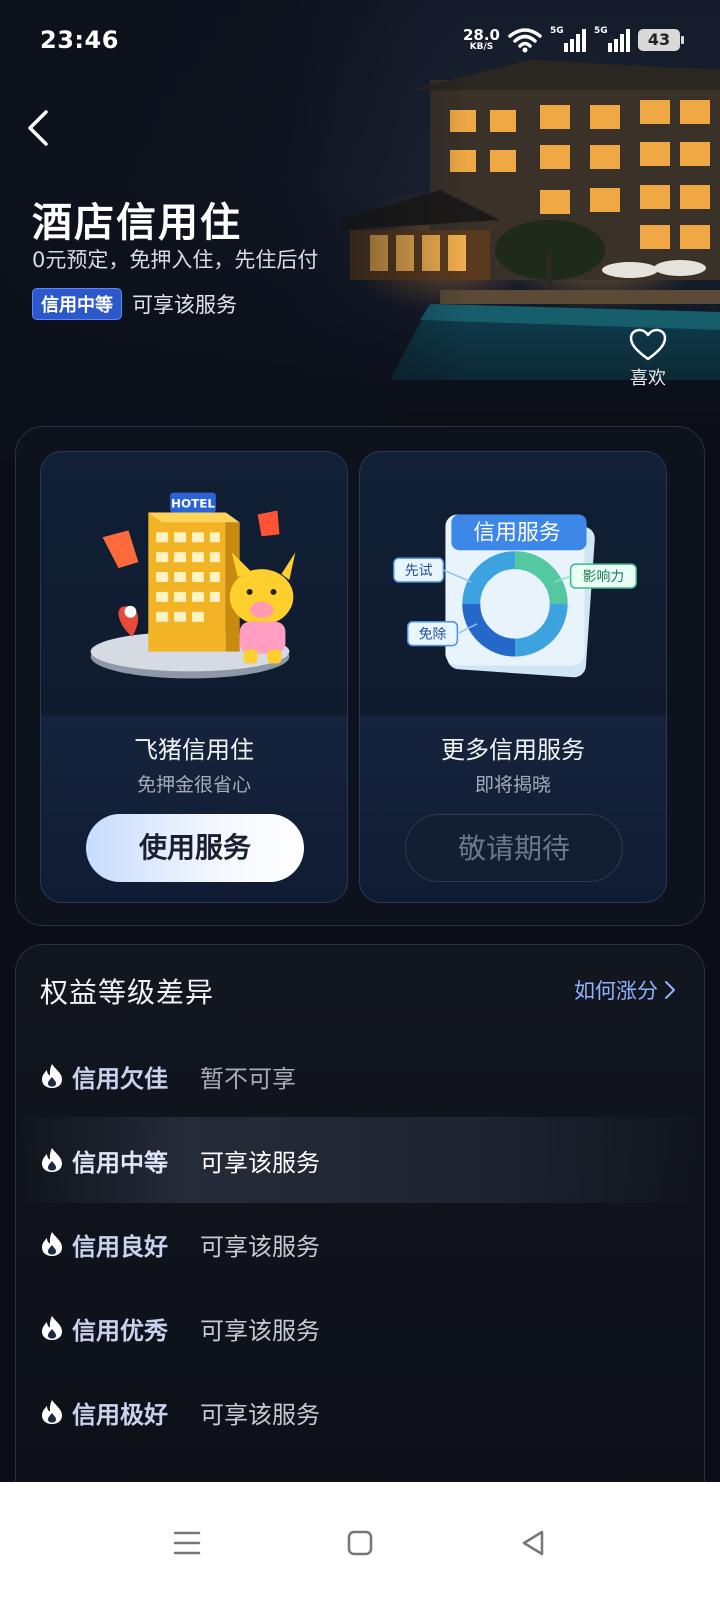 Image resolution: width=720 pixels, height=1604 pixels. What do you see at coordinates (557, 31) in the screenshot?
I see `sim1-network-label: 5G` at bounding box center [557, 31].